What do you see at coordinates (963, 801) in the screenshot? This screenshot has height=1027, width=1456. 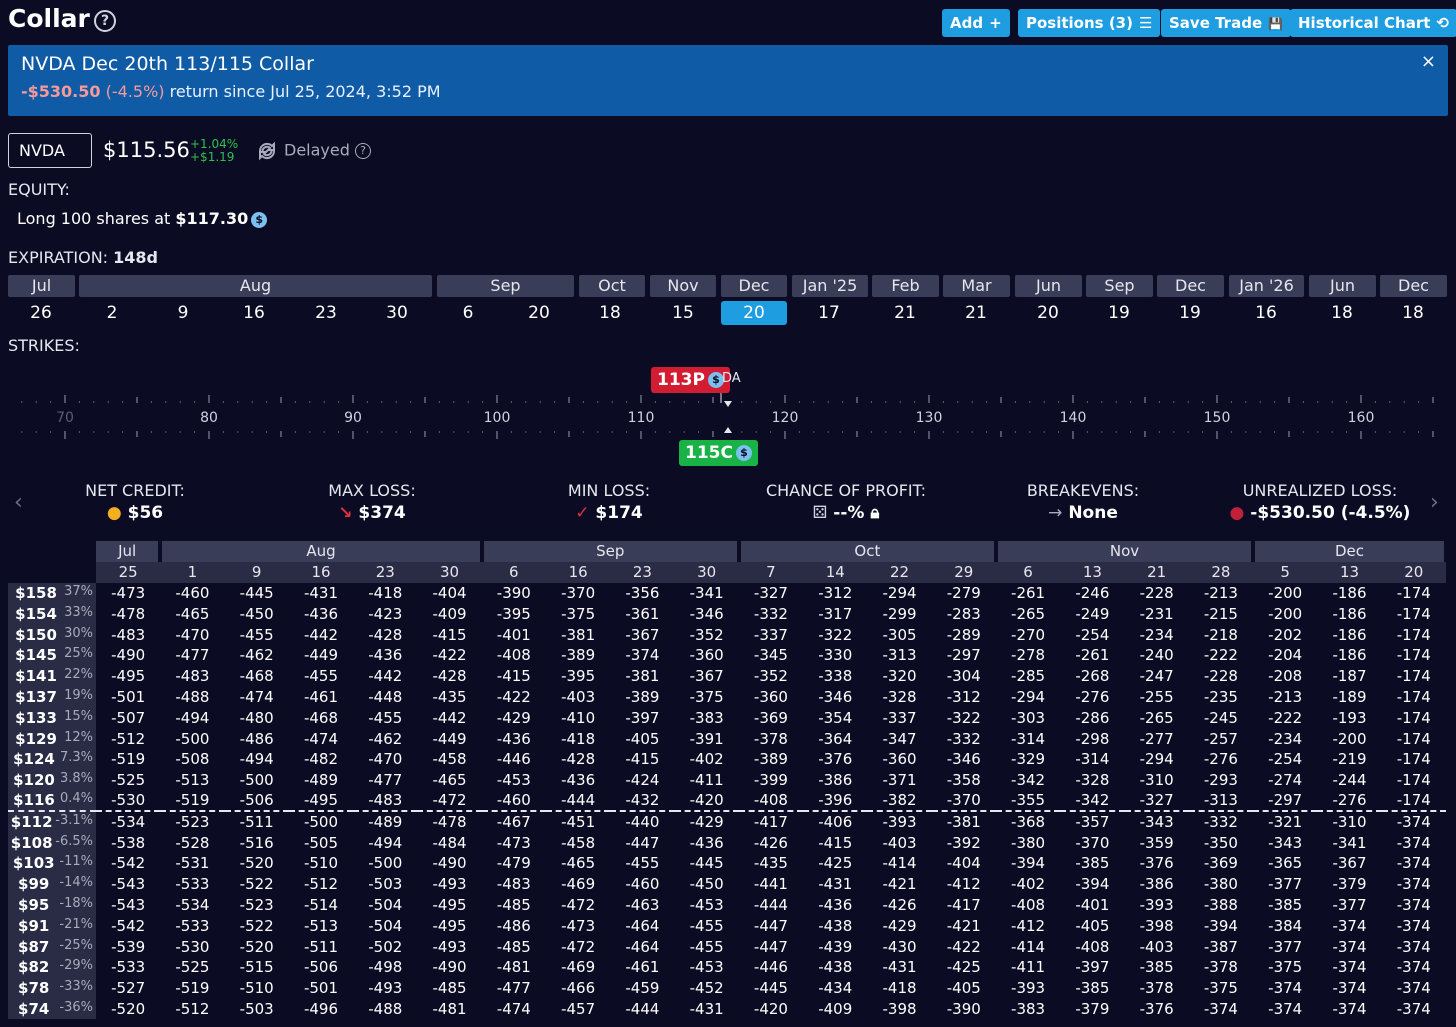 I see `pl-cell: -370` at bounding box center [963, 801].